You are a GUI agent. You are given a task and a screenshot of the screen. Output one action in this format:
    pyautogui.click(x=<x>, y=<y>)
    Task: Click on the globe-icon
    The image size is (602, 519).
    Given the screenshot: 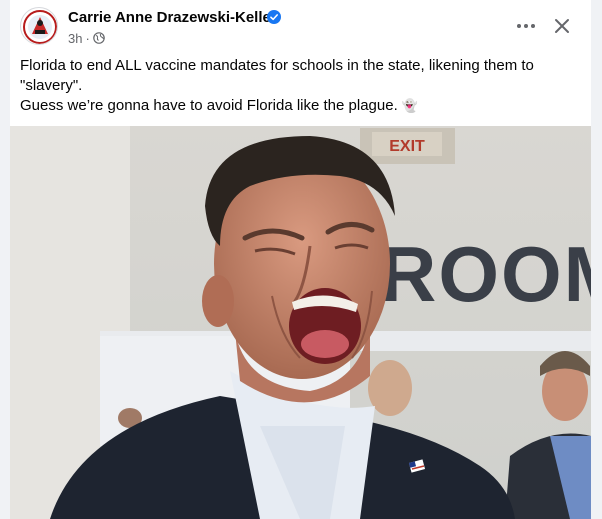 What is the action you would take?
    pyautogui.click(x=99, y=38)
    